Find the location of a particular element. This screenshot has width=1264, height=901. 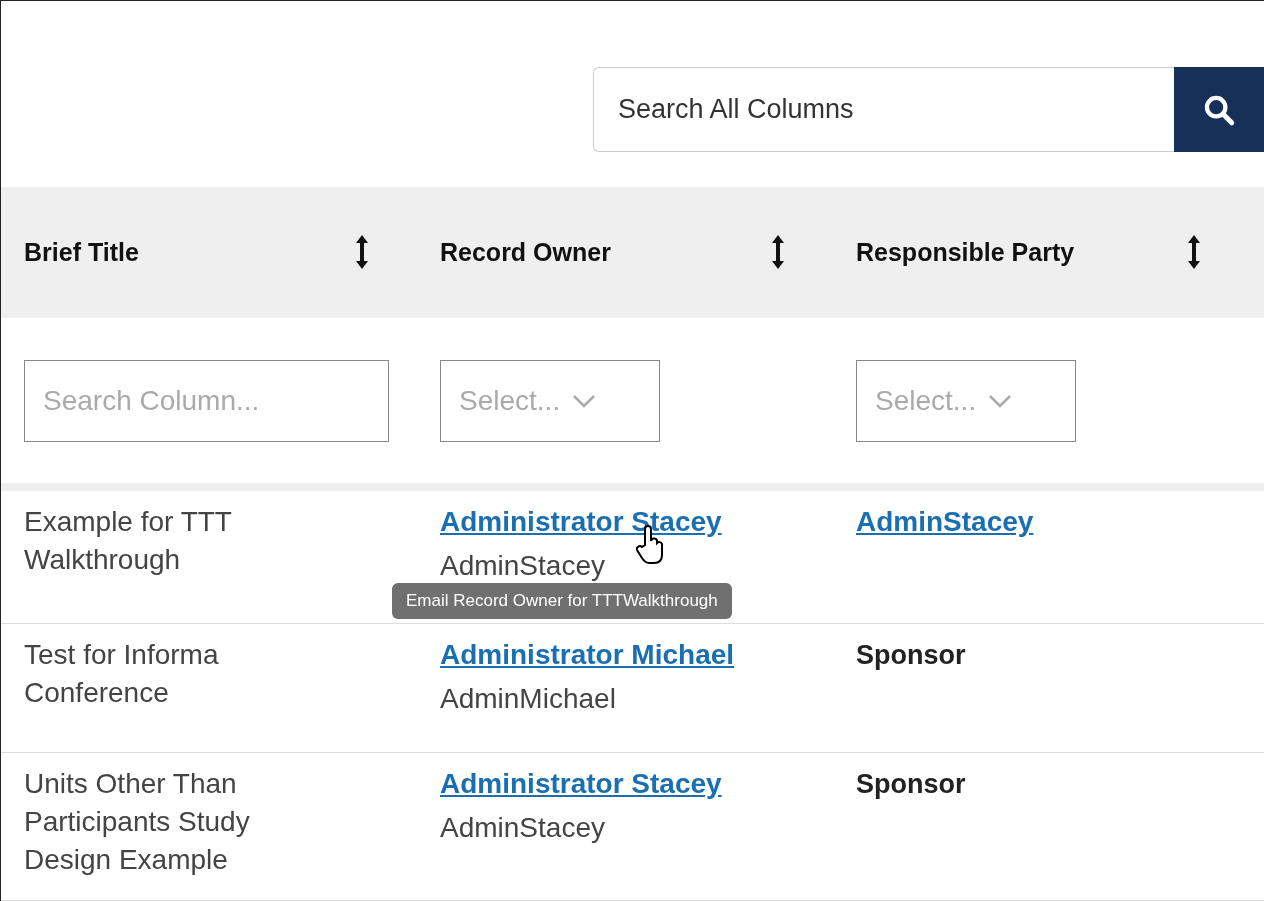

search-field: Search All Columns is located at coordinates (883, 109).